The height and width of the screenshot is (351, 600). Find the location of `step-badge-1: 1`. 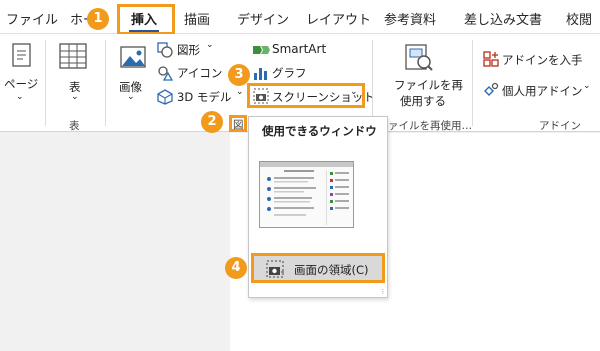

step-badge-1: 1 is located at coordinates (98, 19).